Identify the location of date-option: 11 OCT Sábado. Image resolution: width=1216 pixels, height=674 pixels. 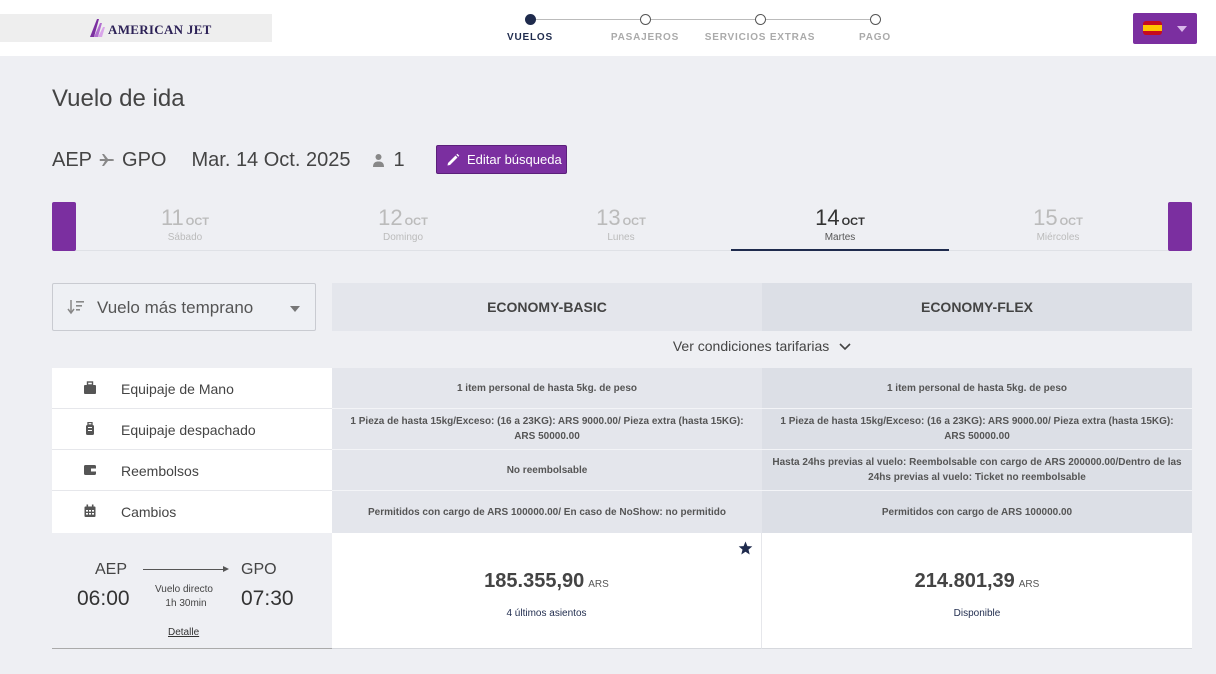
(185, 226).